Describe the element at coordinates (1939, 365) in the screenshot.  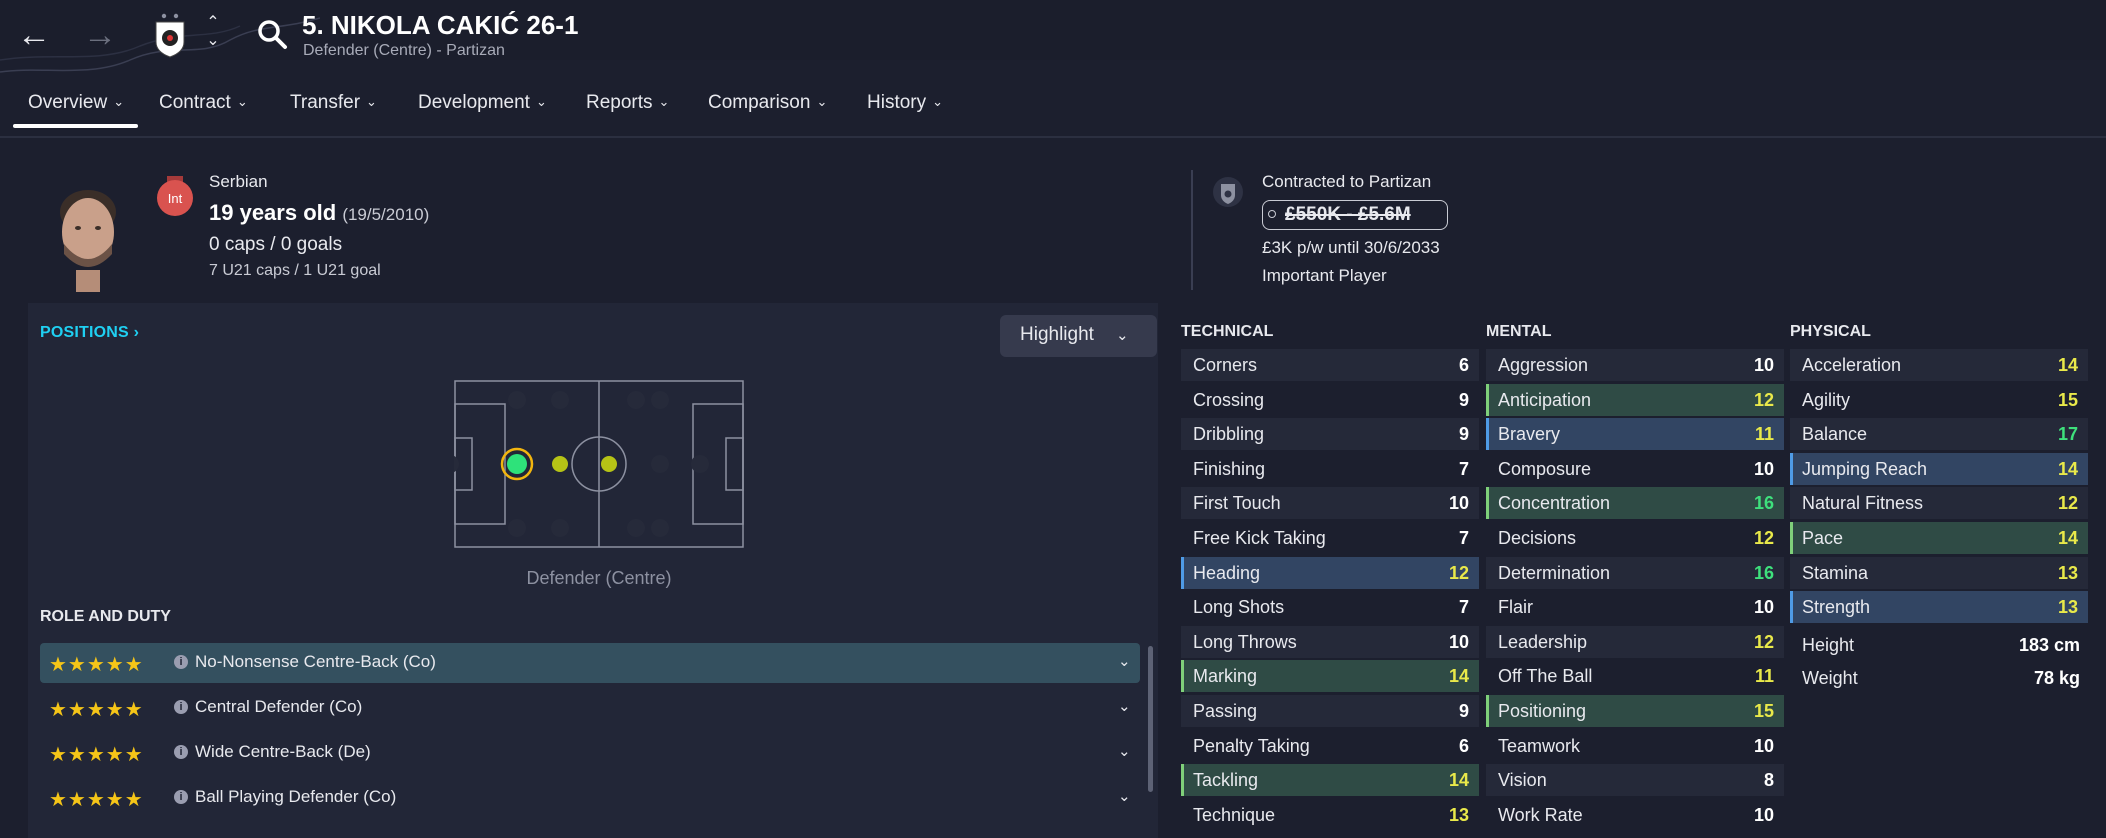
I see `attribute-row-acceleration: Acceleration 14` at that location.